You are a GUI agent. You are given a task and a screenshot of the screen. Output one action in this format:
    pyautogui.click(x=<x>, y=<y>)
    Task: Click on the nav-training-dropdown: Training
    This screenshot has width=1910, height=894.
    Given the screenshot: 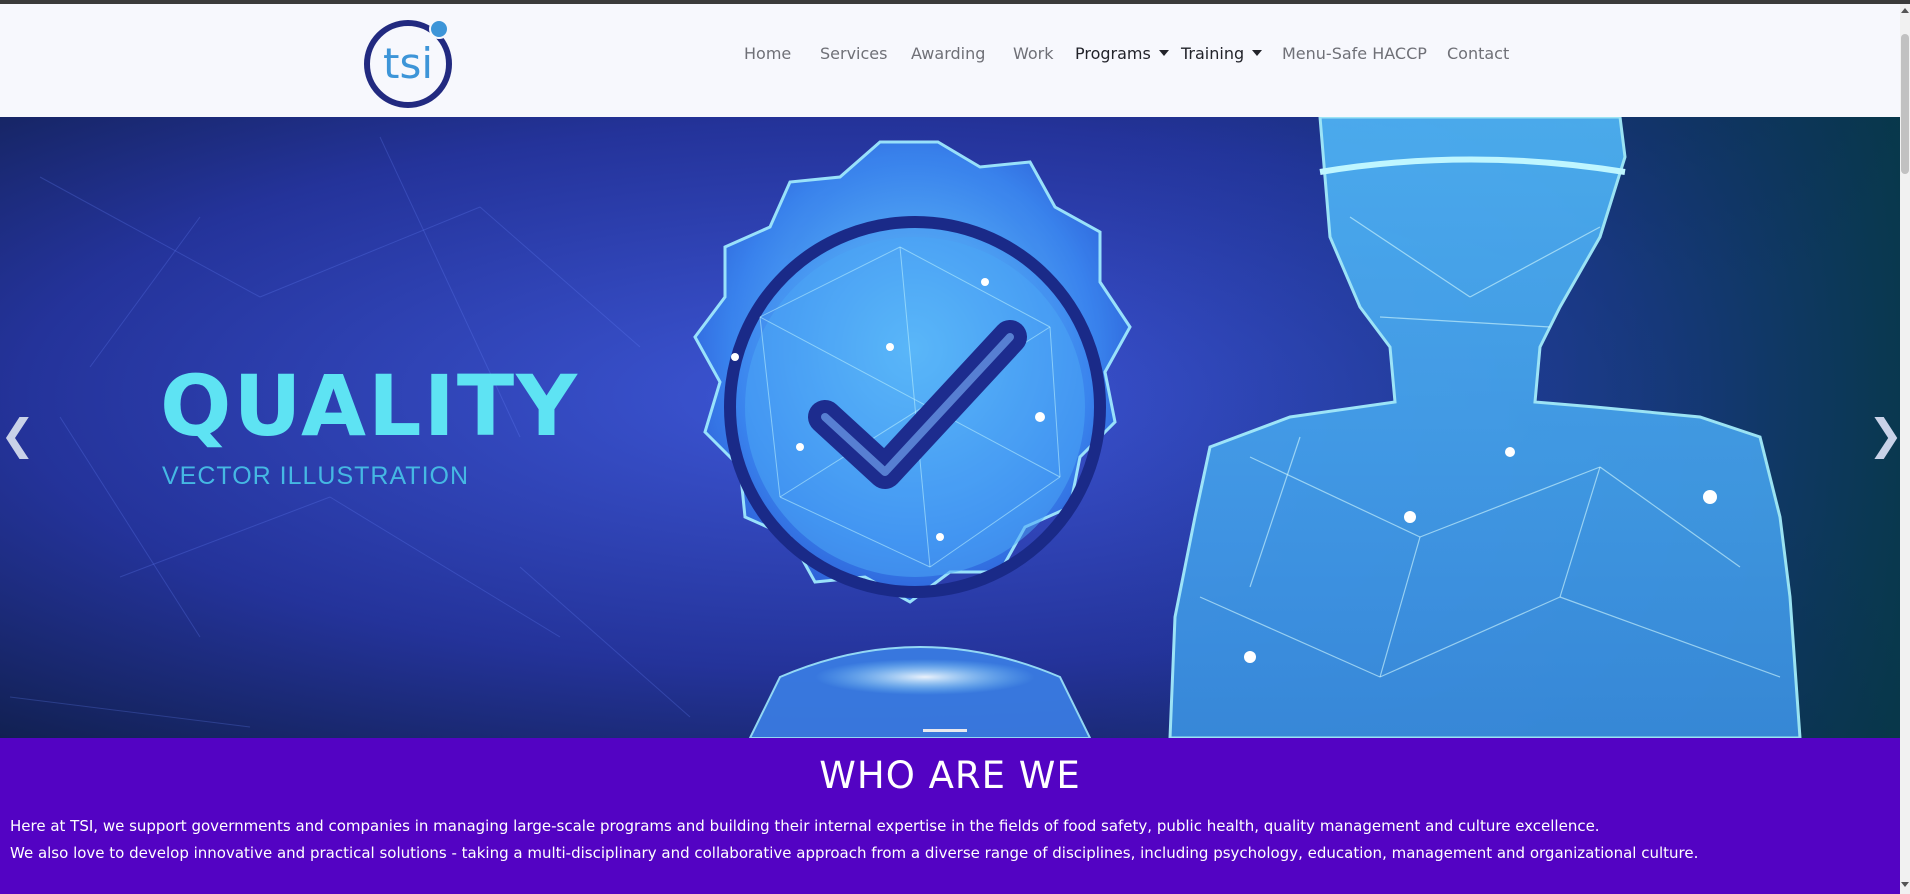 What is the action you would take?
    pyautogui.click(x=1222, y=53)
    